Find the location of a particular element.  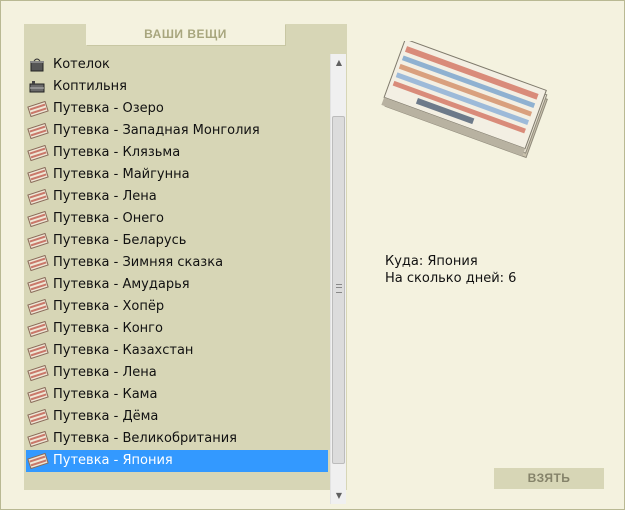

panel-title: ВАШИ ВЕЩИ is located at coordinates (185, 34).